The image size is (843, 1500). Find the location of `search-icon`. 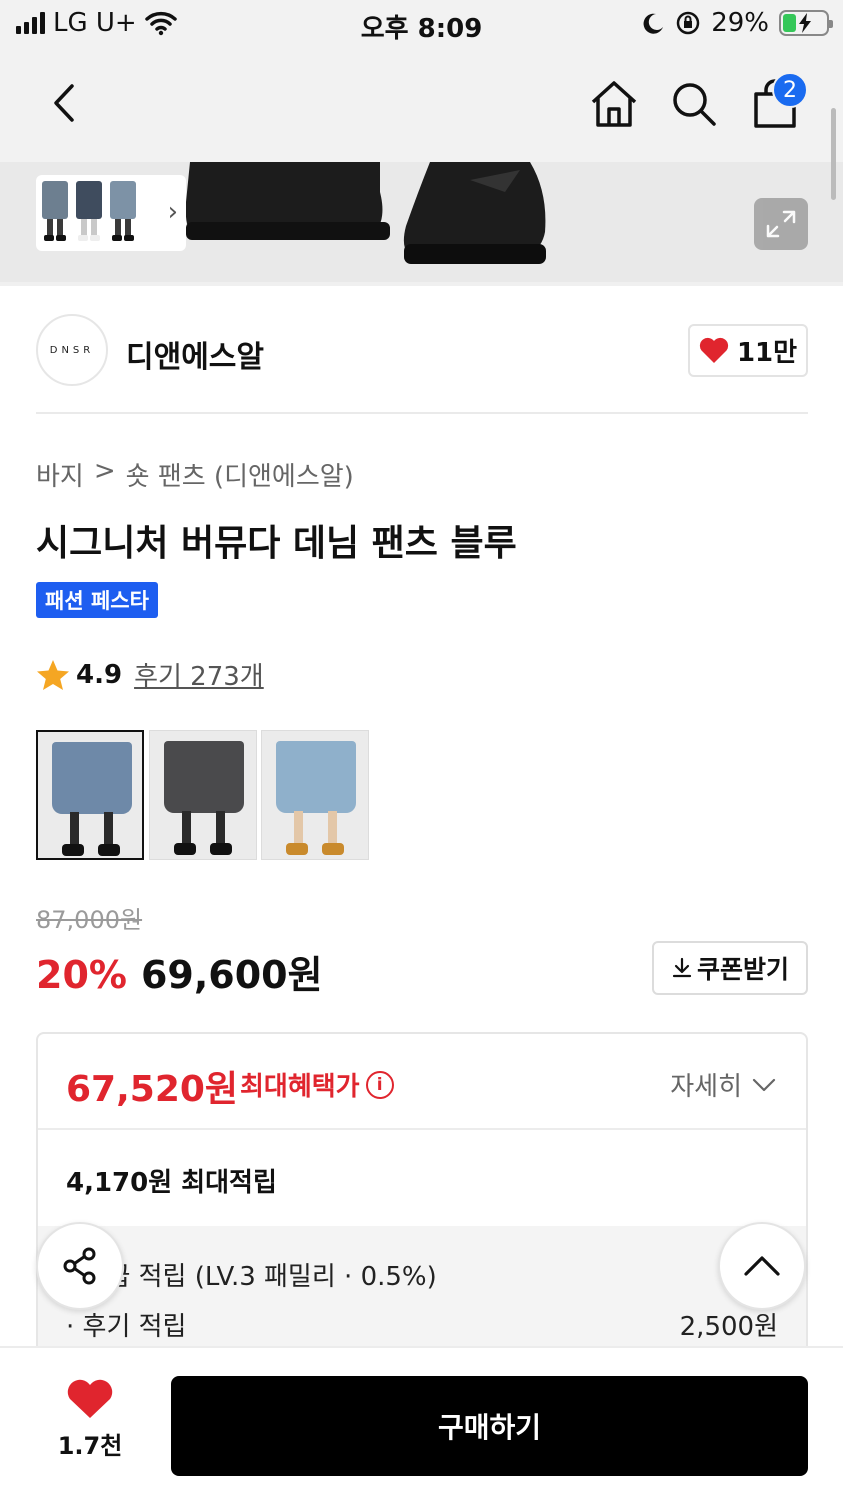

search-icon is located at coordinates (694, 104).